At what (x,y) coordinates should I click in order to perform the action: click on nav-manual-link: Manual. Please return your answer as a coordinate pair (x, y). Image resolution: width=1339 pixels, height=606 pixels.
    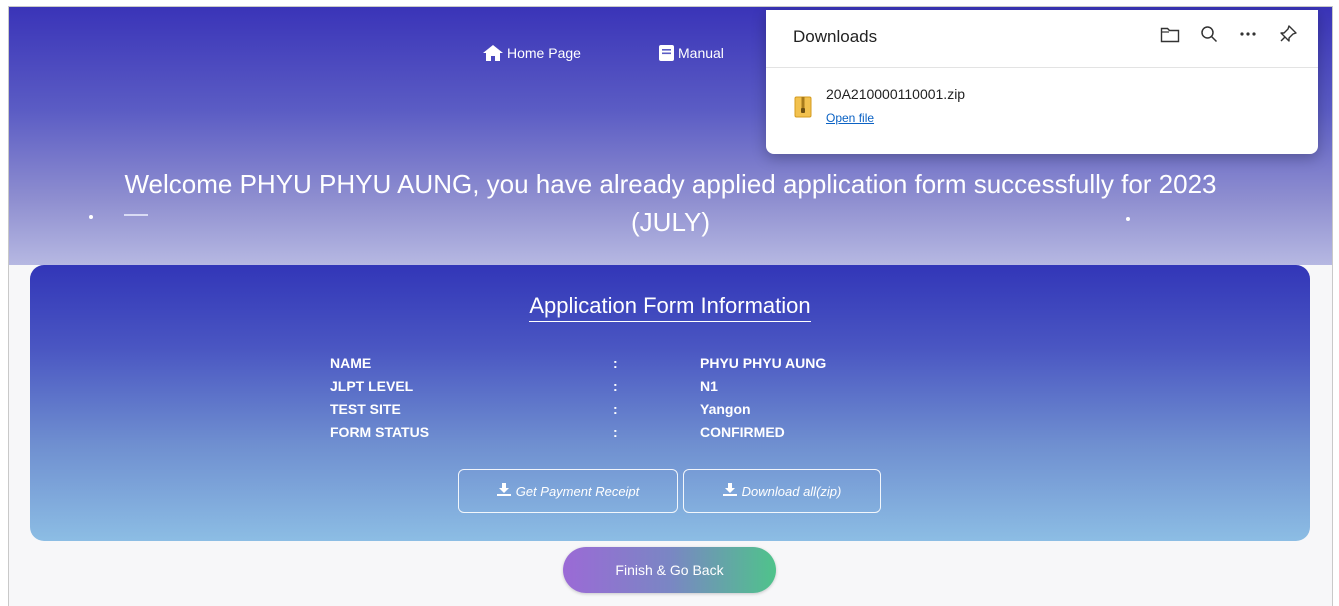
    Looking at the image, I should click on (691, 53).